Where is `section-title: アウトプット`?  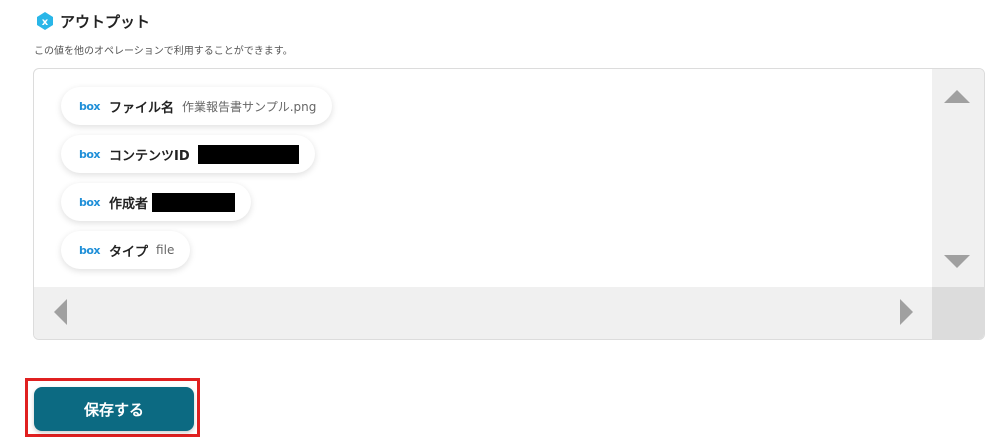 section-title: アウトプット is located at coordinates (105, 21).